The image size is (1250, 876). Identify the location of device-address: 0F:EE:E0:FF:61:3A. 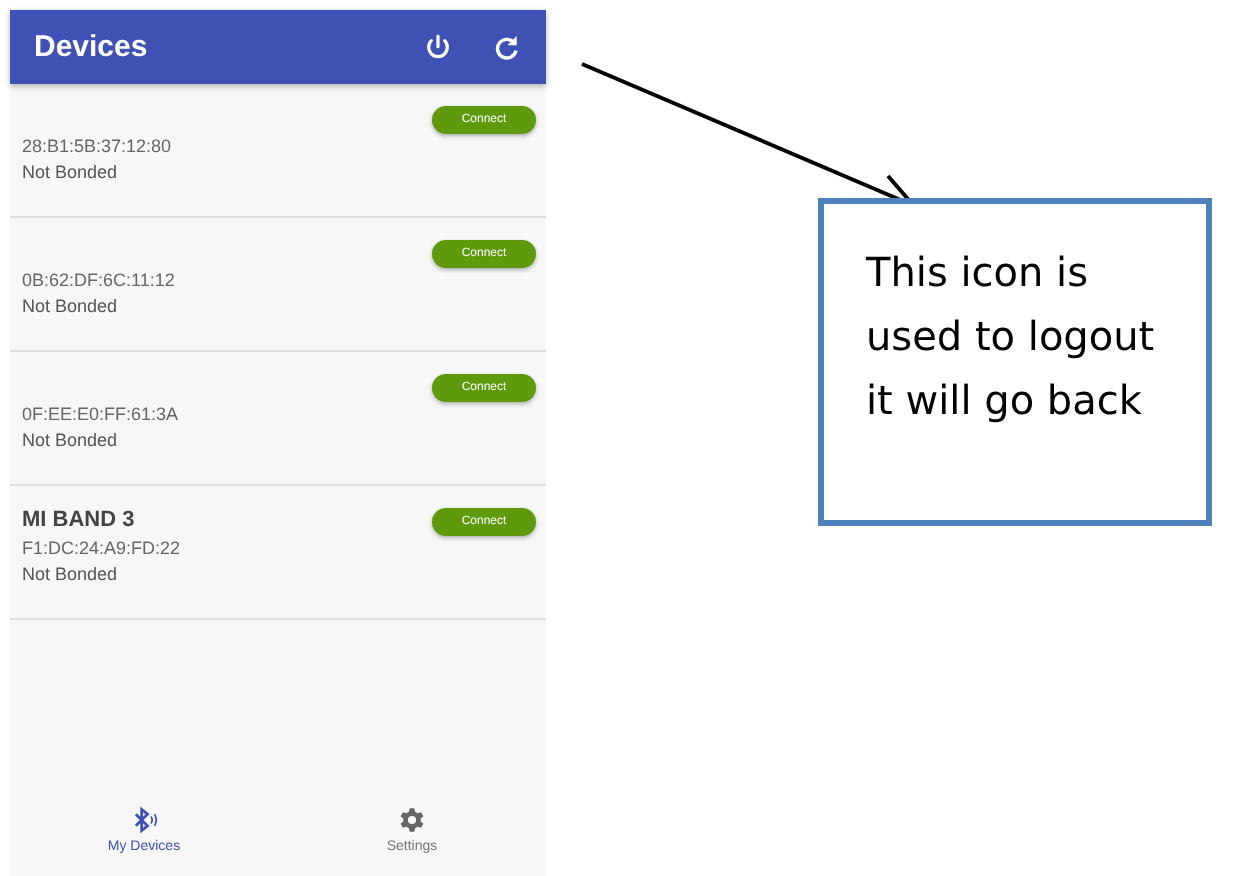
(100, 415).